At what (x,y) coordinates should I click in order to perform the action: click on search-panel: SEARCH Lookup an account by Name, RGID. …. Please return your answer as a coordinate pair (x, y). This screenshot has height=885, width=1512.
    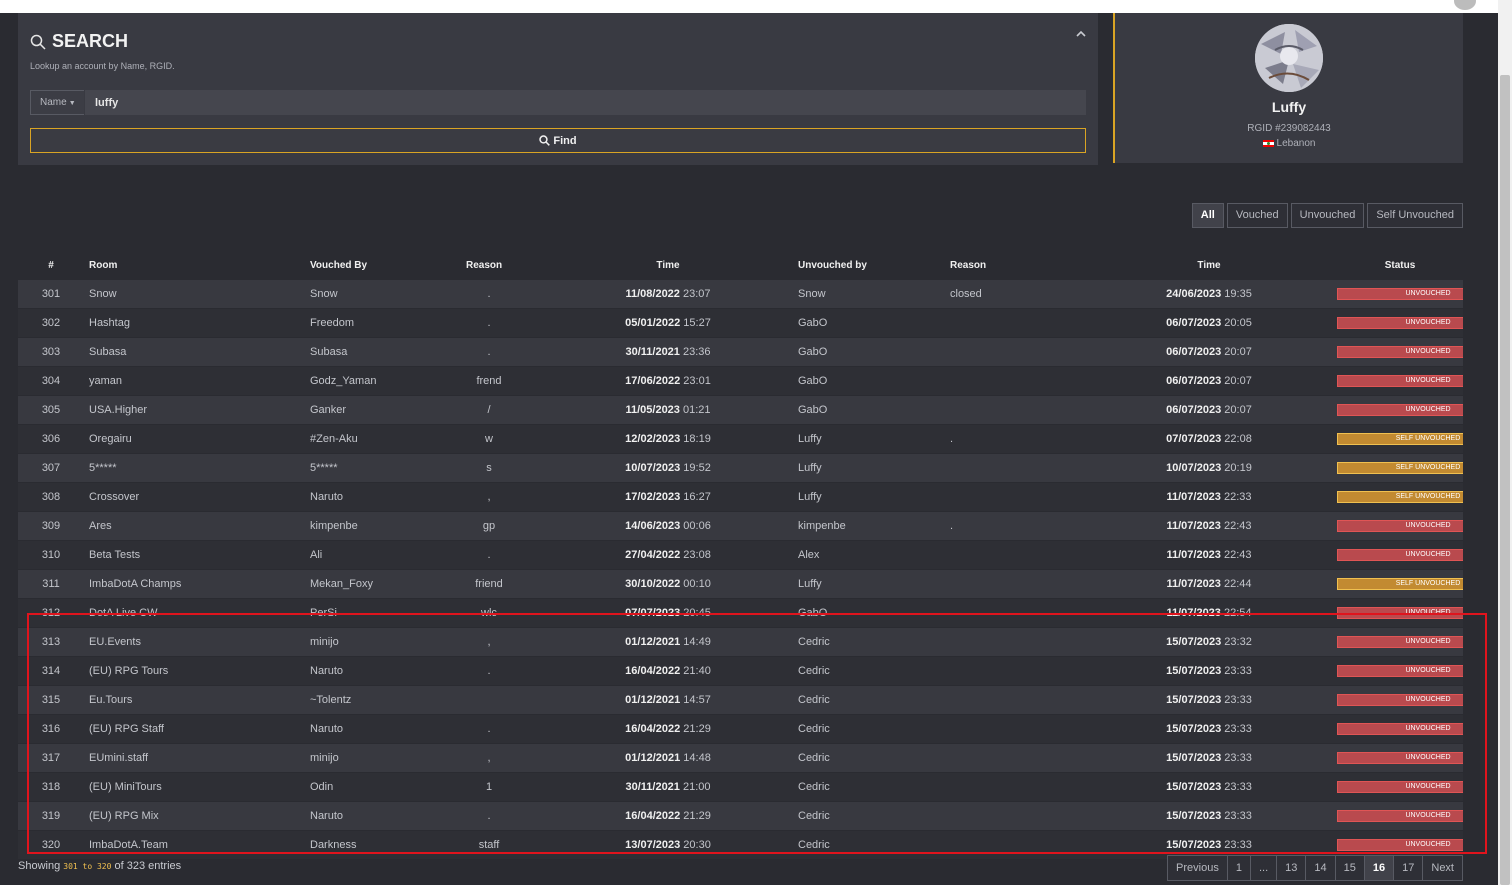
    Looking at the image, I should click on (558, 89).